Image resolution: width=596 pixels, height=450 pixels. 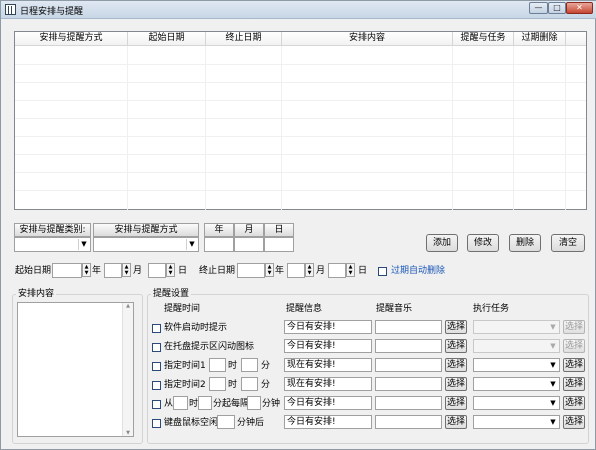 I want to click on col-task-label: 执行任务, so click(x=491, y=309).